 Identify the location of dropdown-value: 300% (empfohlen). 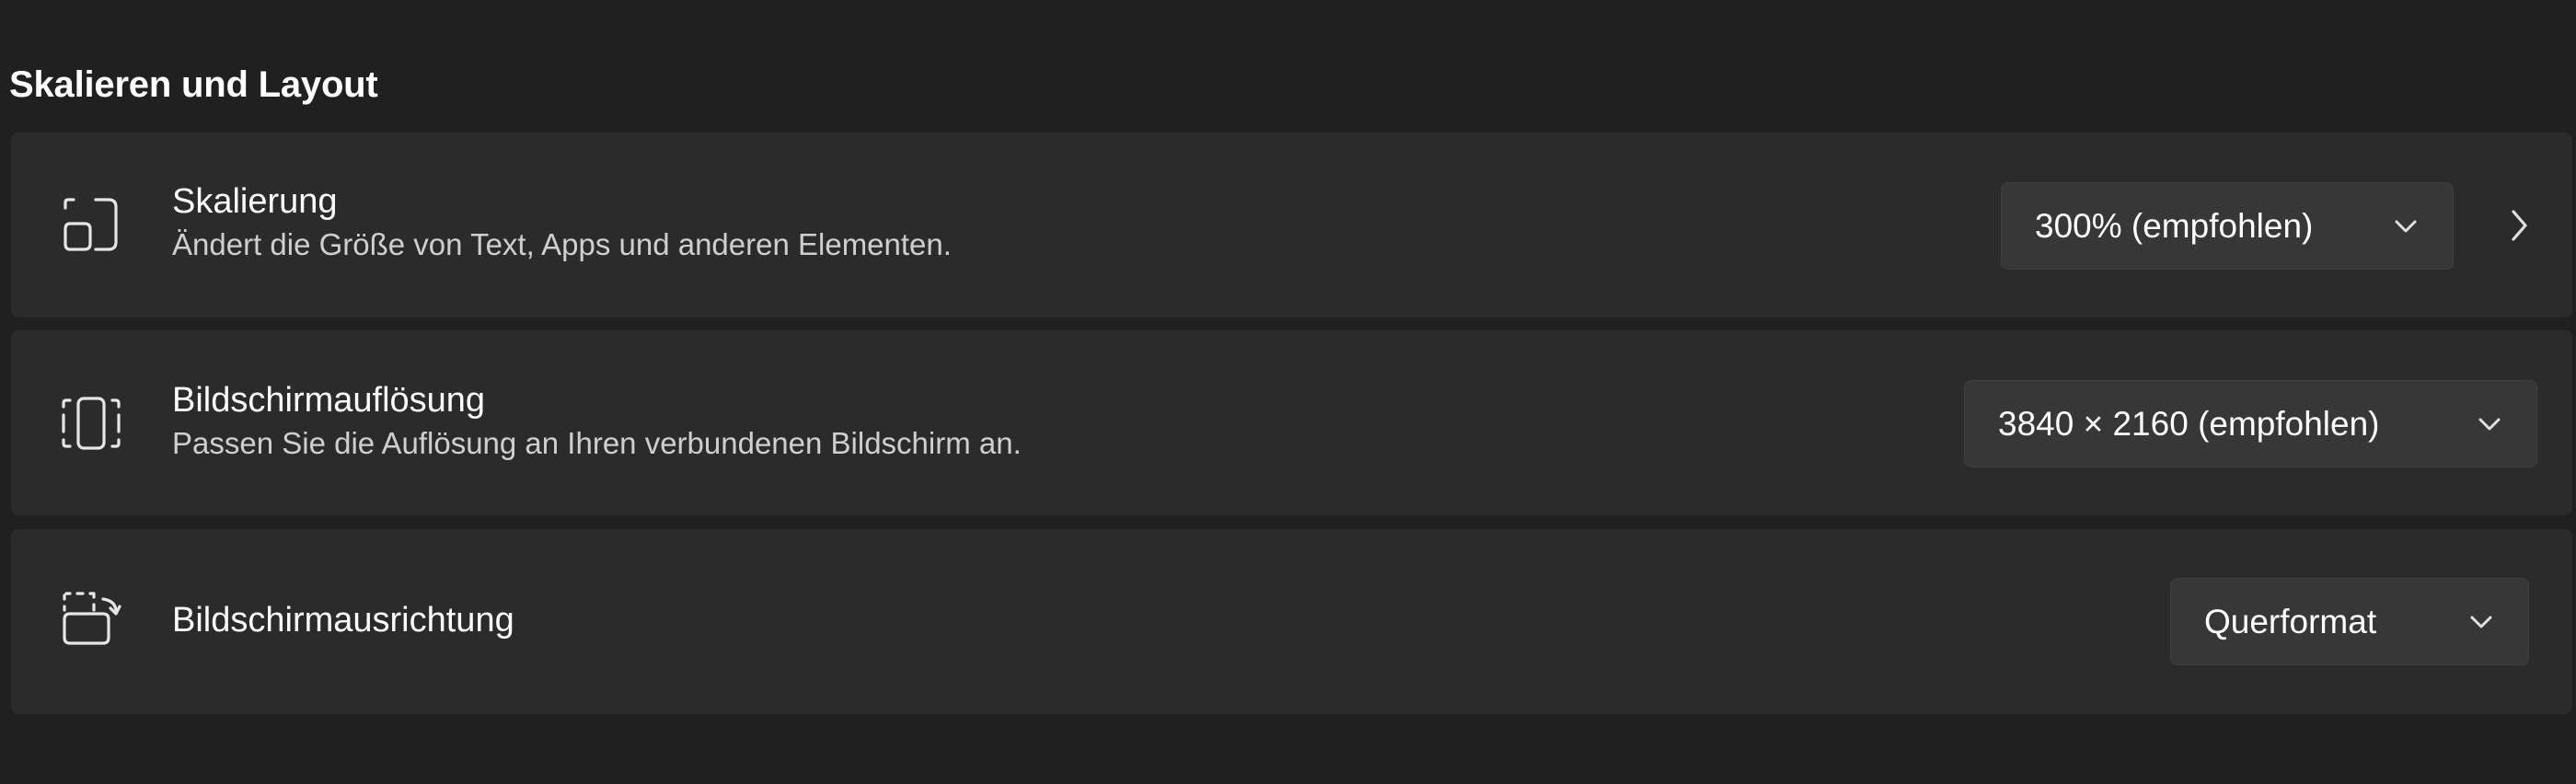
(2174, 226).